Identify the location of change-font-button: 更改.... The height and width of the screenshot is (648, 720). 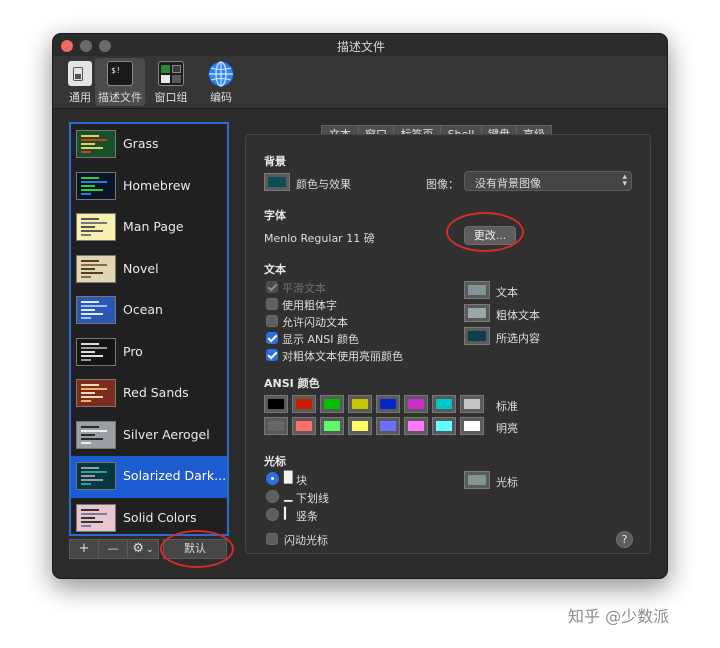
(490, 235).